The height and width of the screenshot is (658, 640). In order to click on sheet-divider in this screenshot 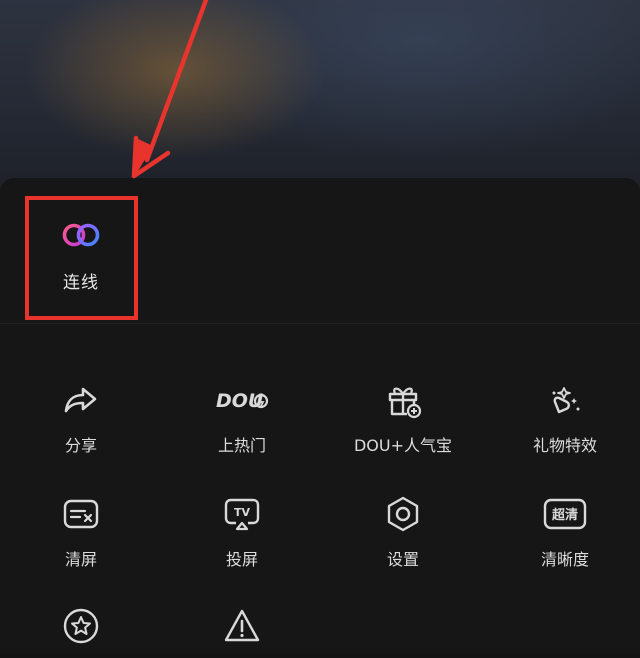, I will do `click(320, 323)`.